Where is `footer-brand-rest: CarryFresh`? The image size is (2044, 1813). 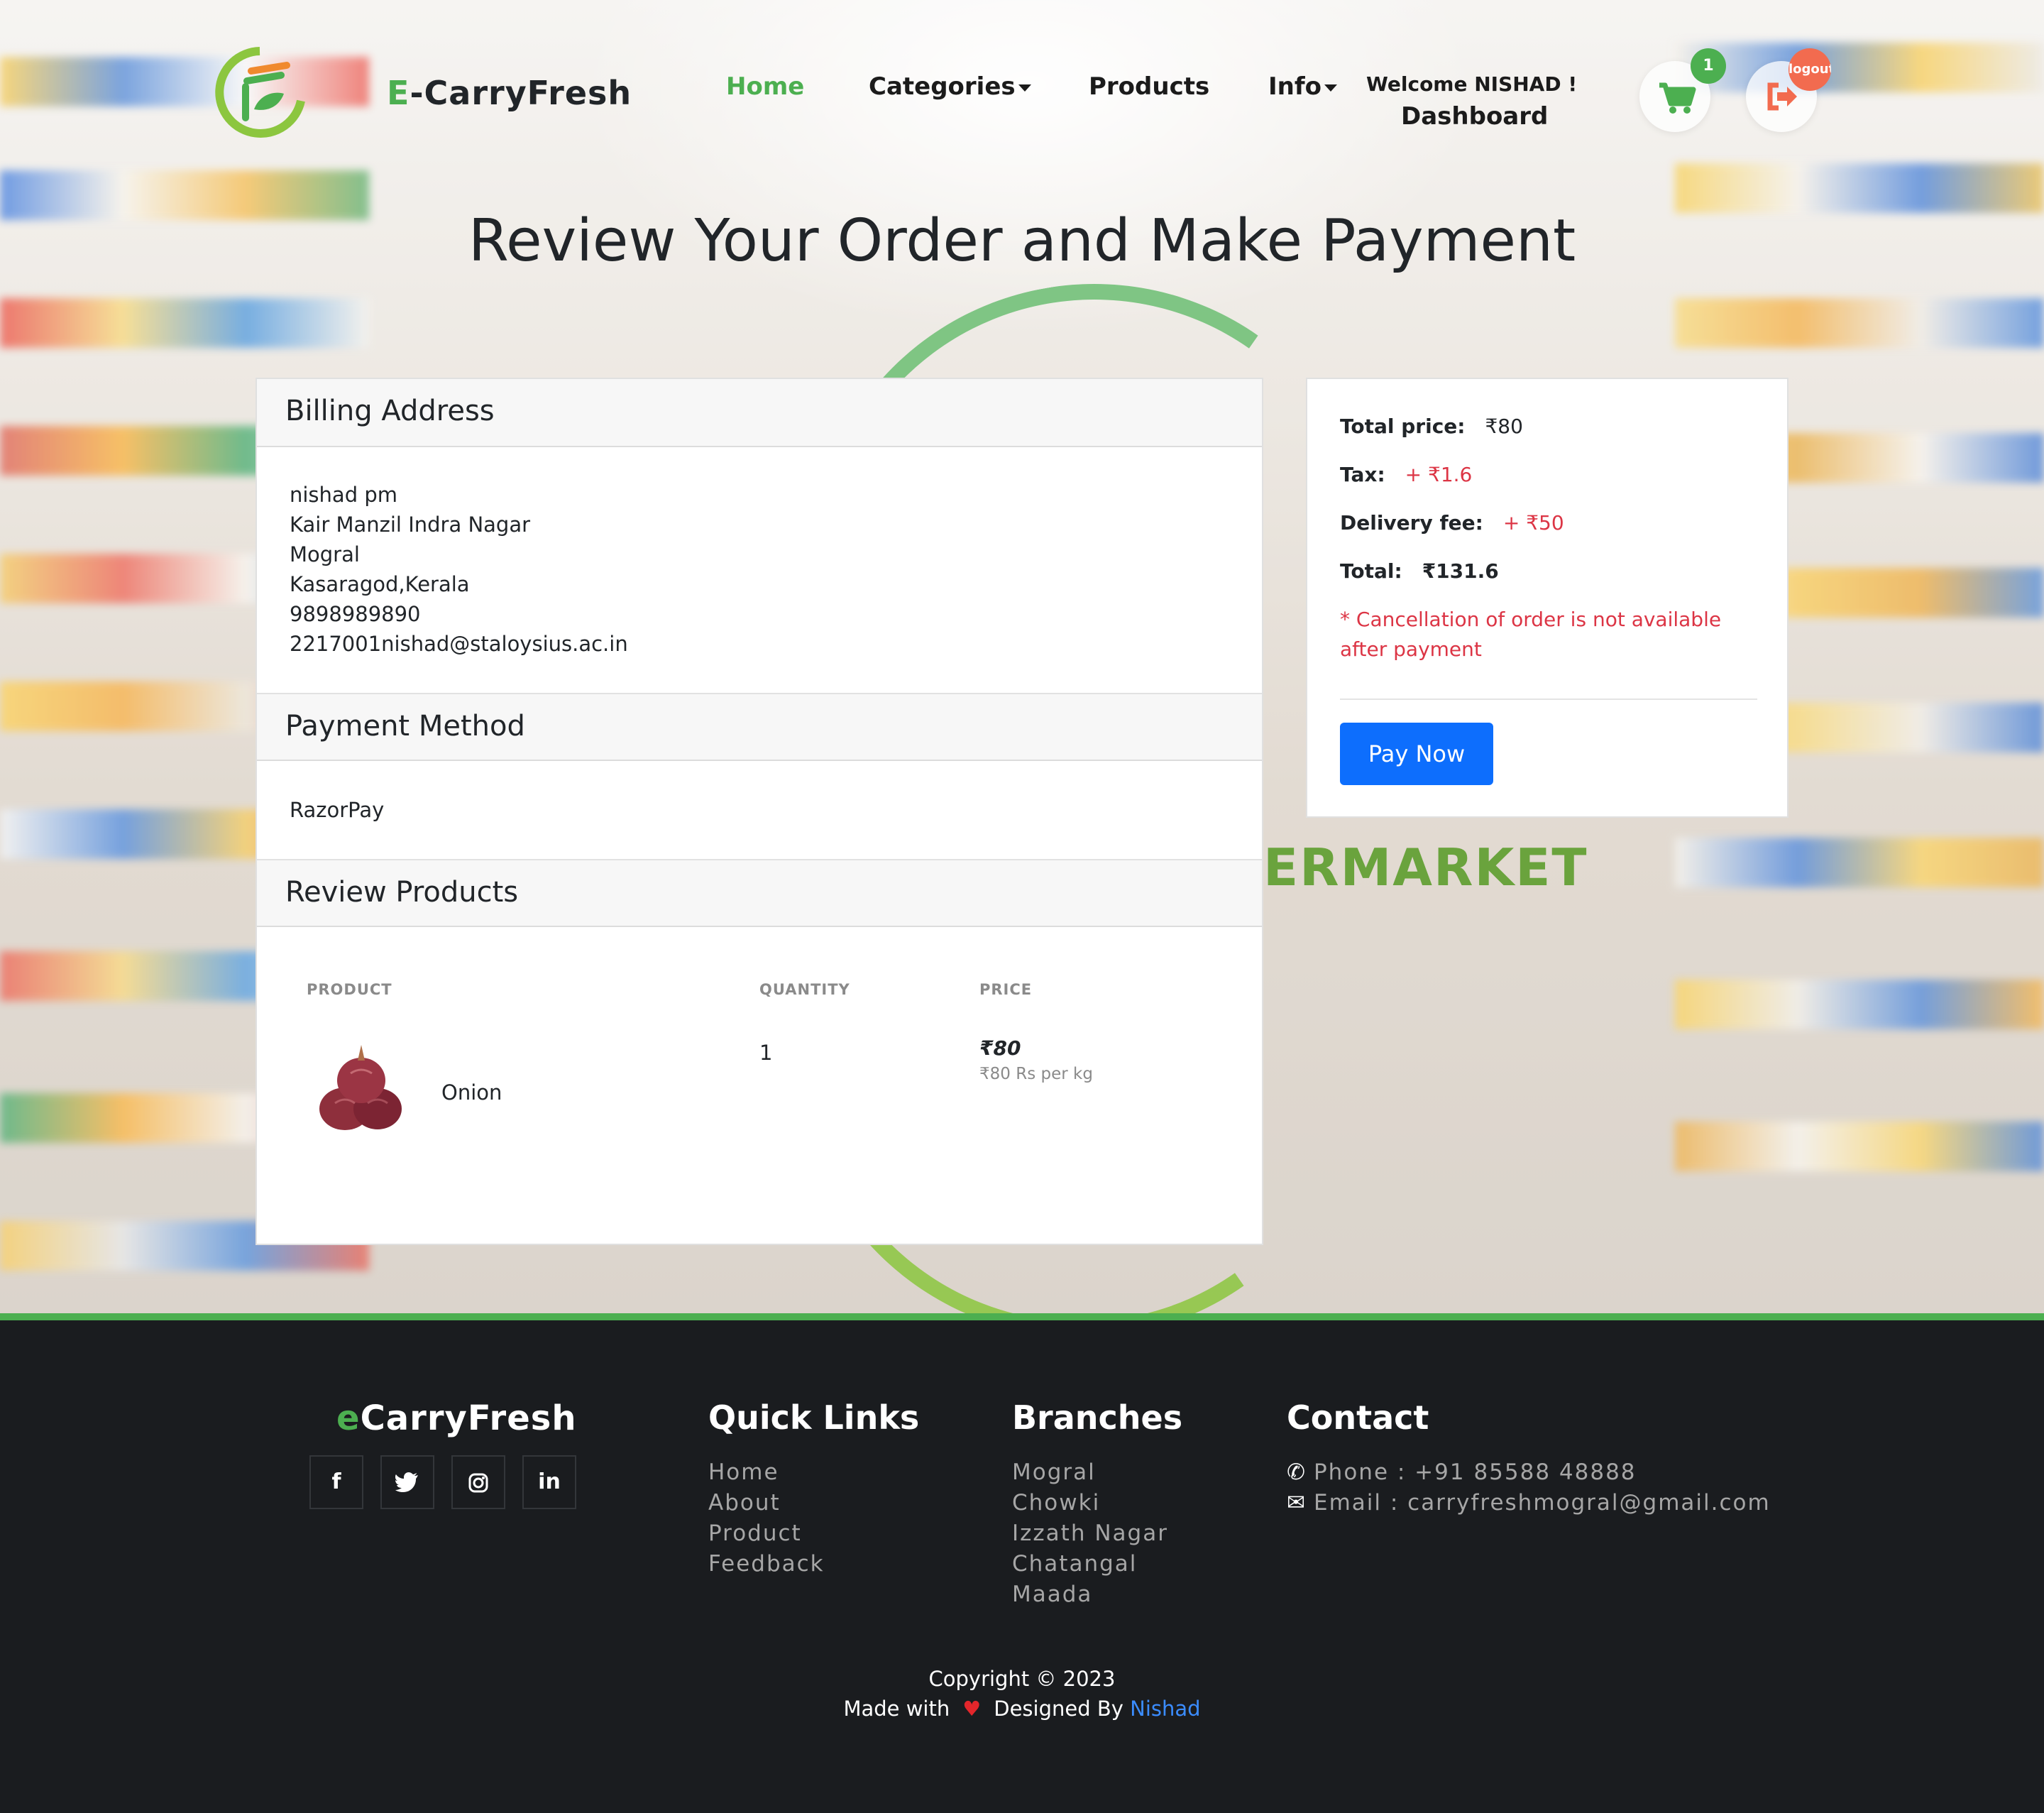 footer-brand-rest: CarryFresh is located at coordinates (468, 1418).